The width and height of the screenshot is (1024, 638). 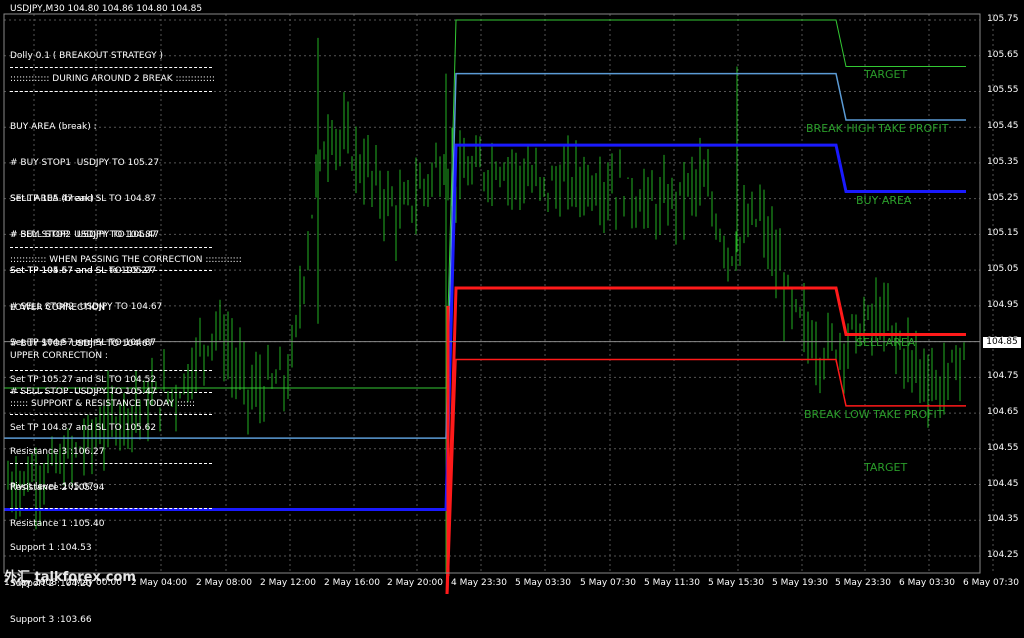 What do you see at coordinates (1003, 19) in the screenshot?
I see `price-tick-label: 105.75` at bounding box center [1003, 19].